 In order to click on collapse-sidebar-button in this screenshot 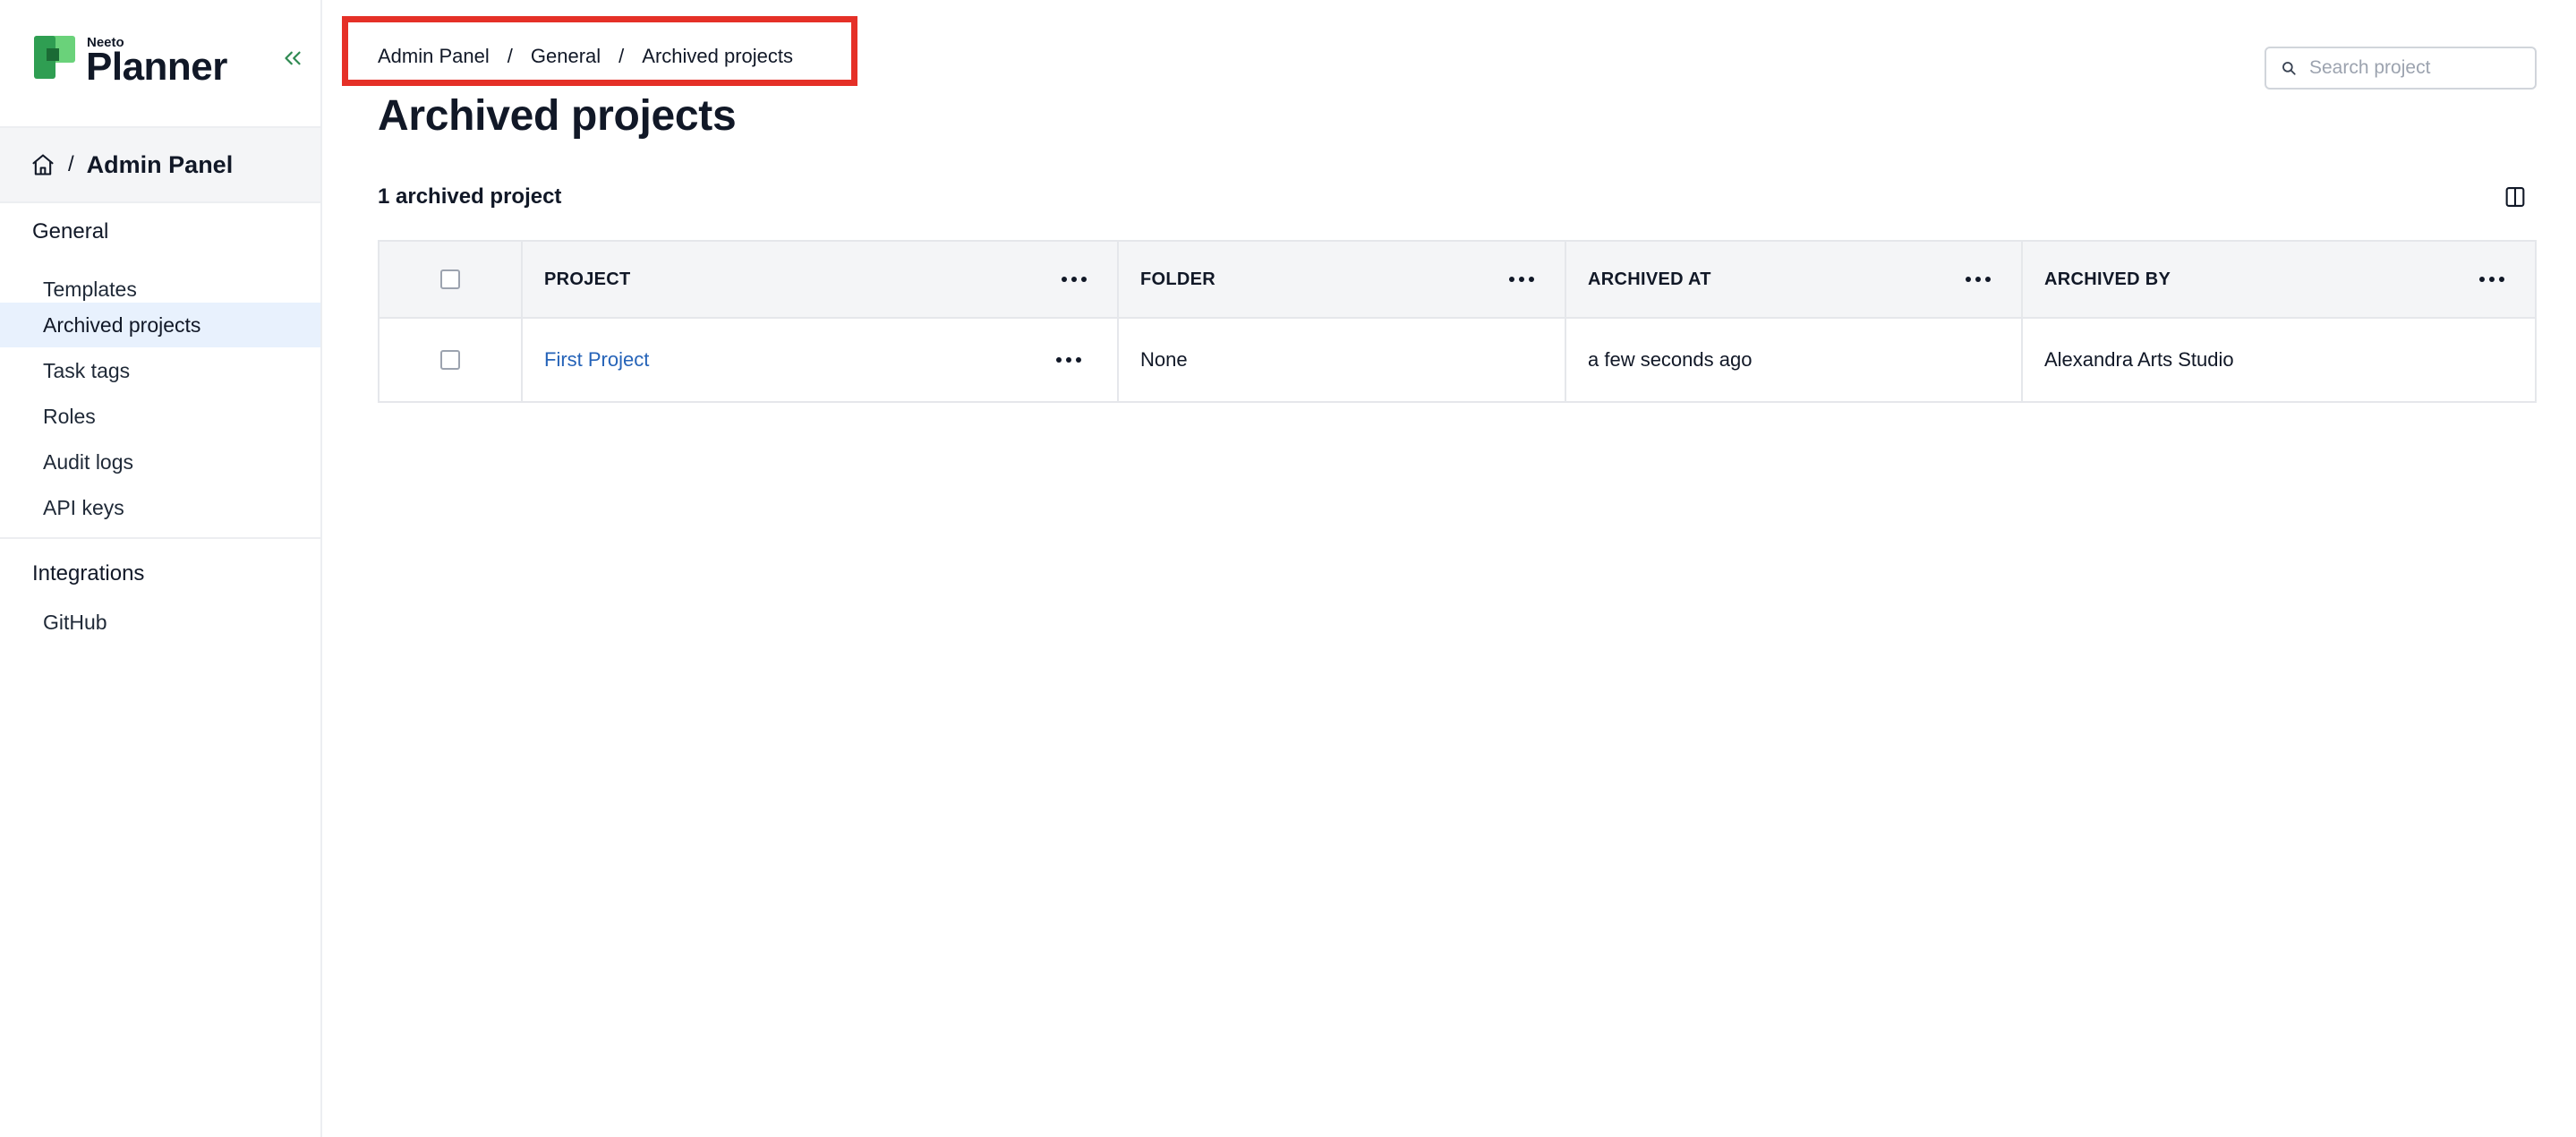, I will do `click(292, 58)`.